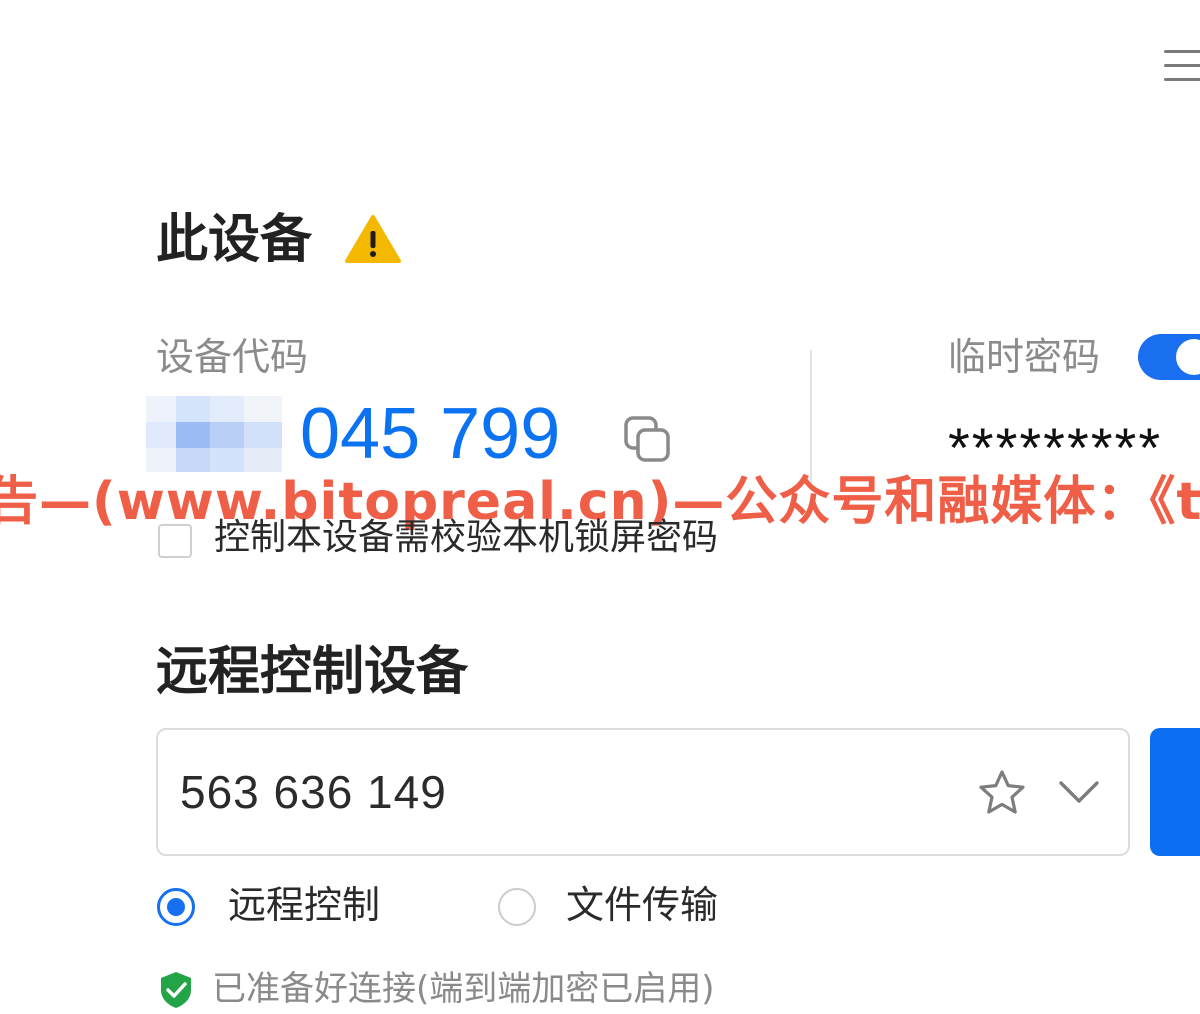 The height and width of the screenshot is (1014, 1200). What do you see at coordinates (1055, 447) in the screenshot?
I see `temp-password-value: *********` at bounding box center [1055, 447].